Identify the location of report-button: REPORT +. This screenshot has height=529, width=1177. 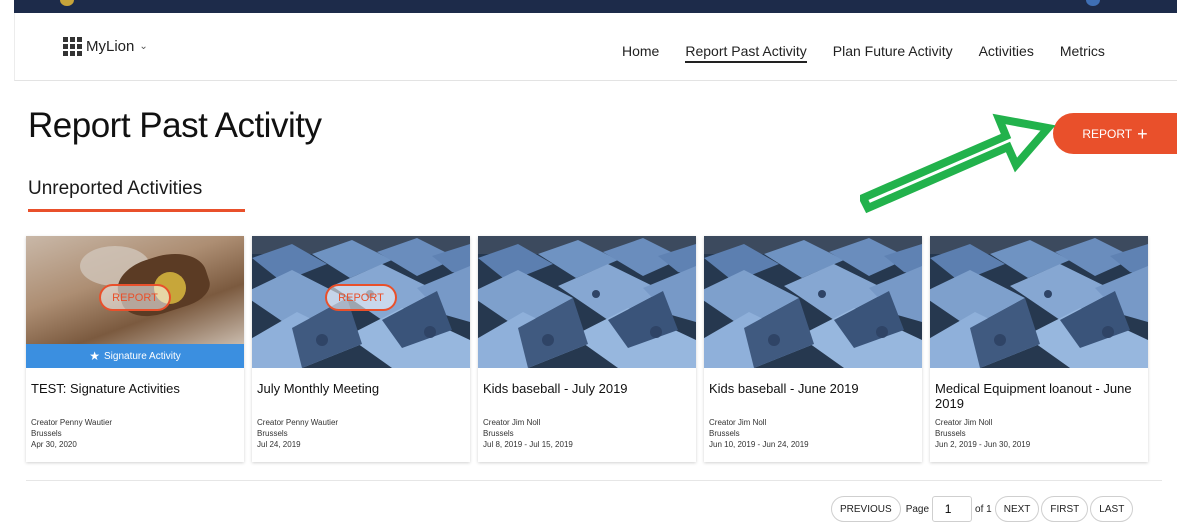
(1115, 133).